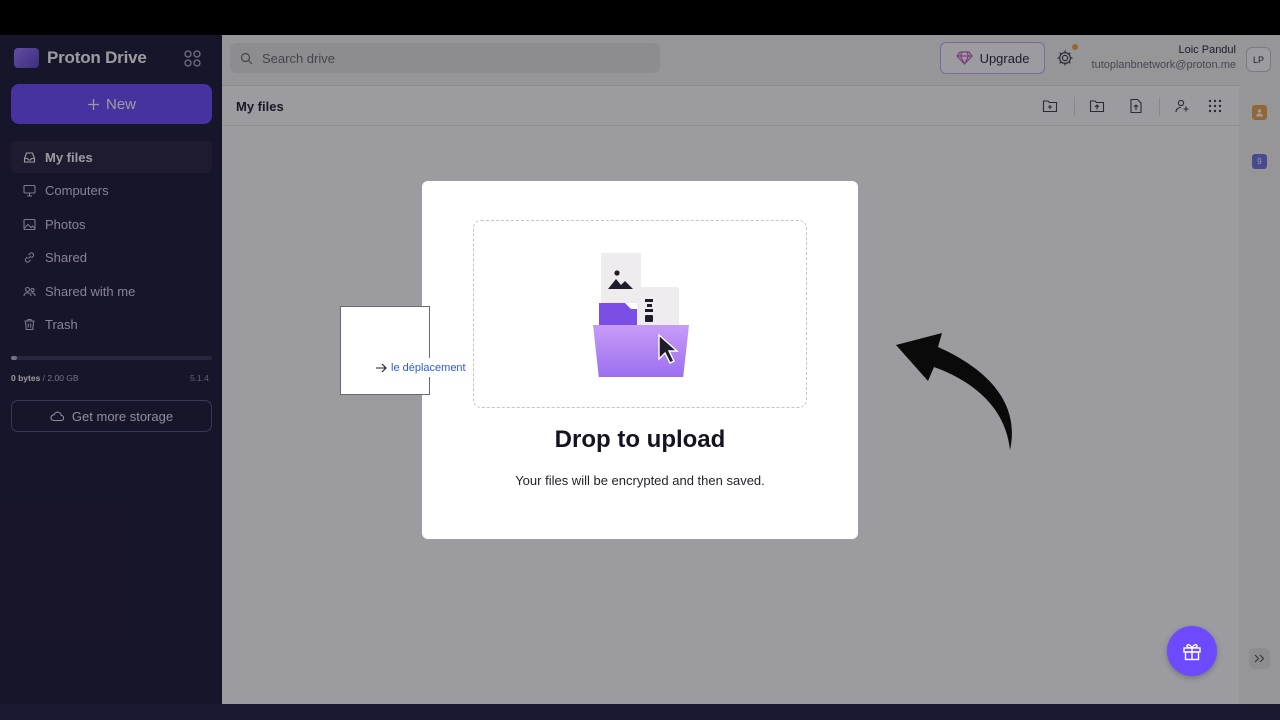  I want to click on drag-tooltip-label: le déplacement, so click(428, 367).